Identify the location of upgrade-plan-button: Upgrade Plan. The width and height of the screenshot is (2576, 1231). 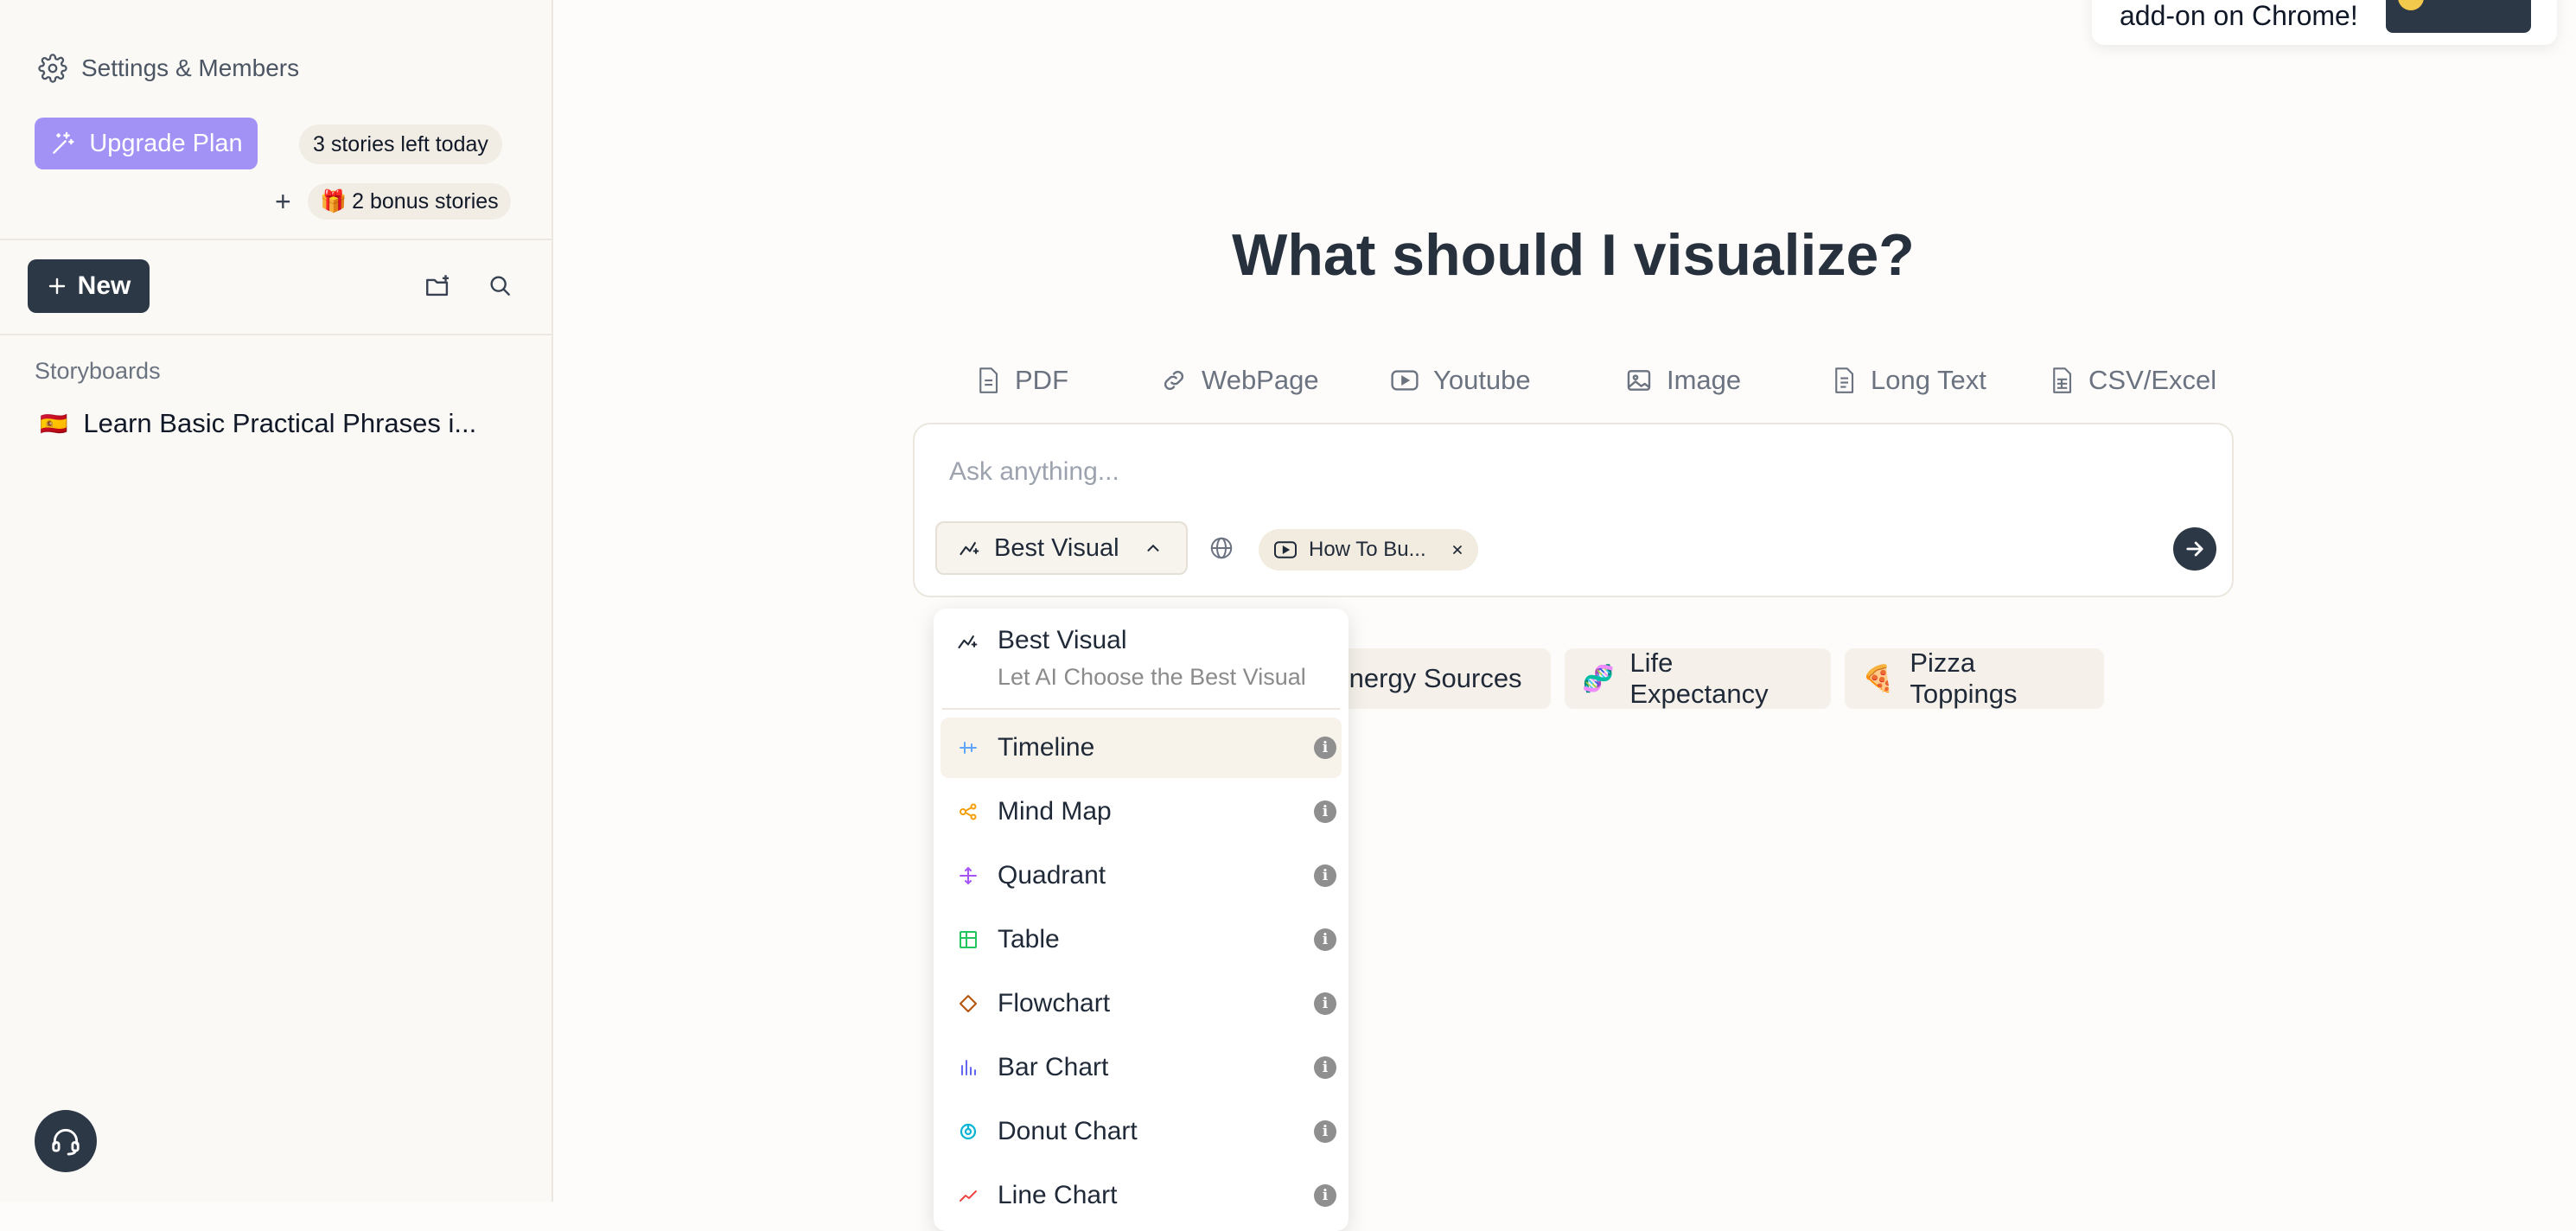
(146, 143).